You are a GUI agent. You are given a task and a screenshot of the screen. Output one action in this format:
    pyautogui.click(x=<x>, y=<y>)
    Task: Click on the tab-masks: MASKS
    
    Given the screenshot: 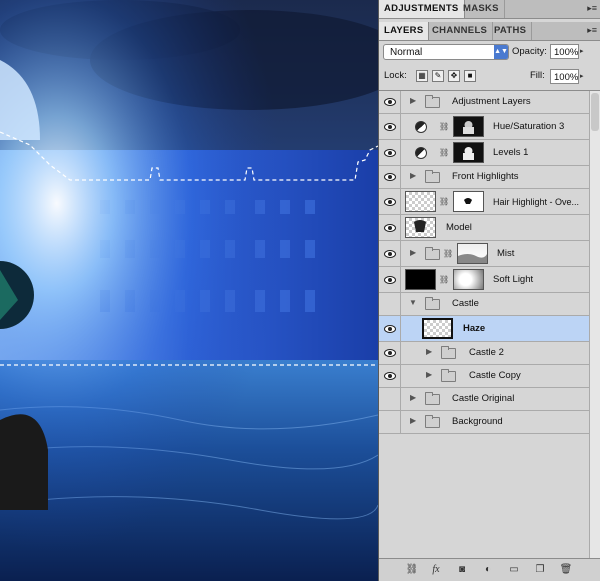 What is the action you would take?
    pyautogui.click(x=481, y=9)
    